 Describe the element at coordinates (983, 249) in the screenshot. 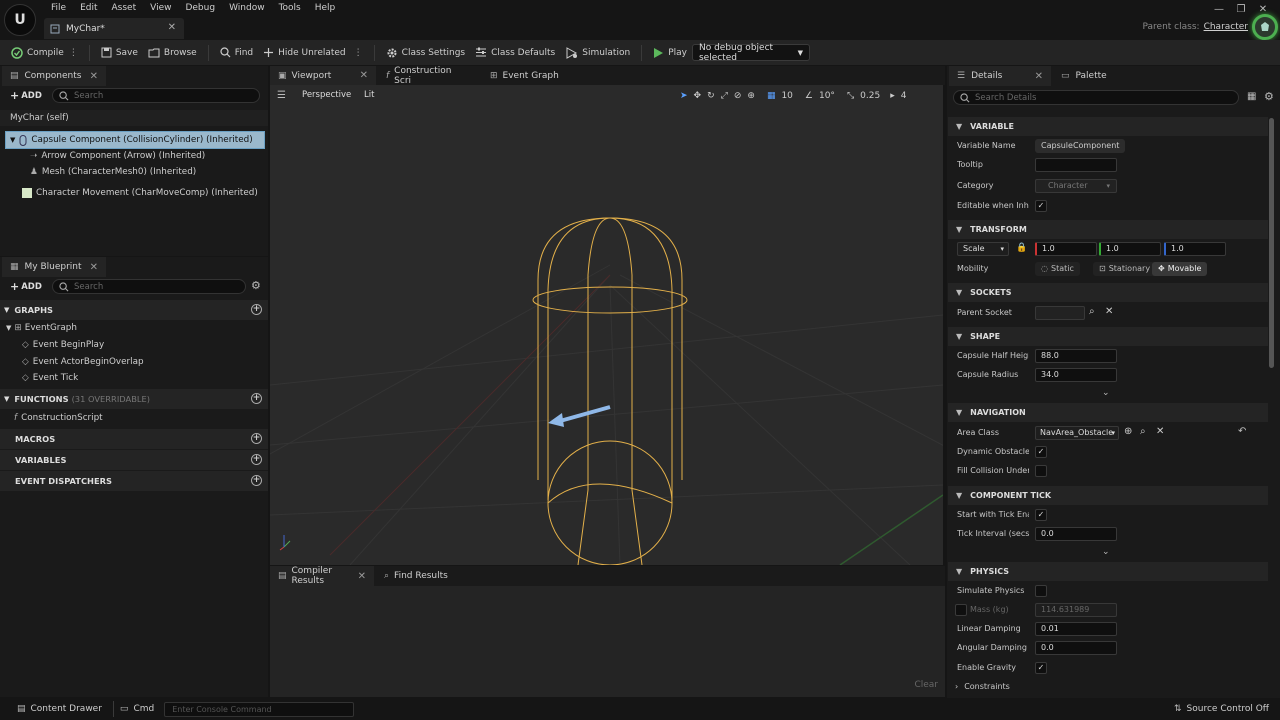

I see `scale-mode-select: Scale ▾` at that location.